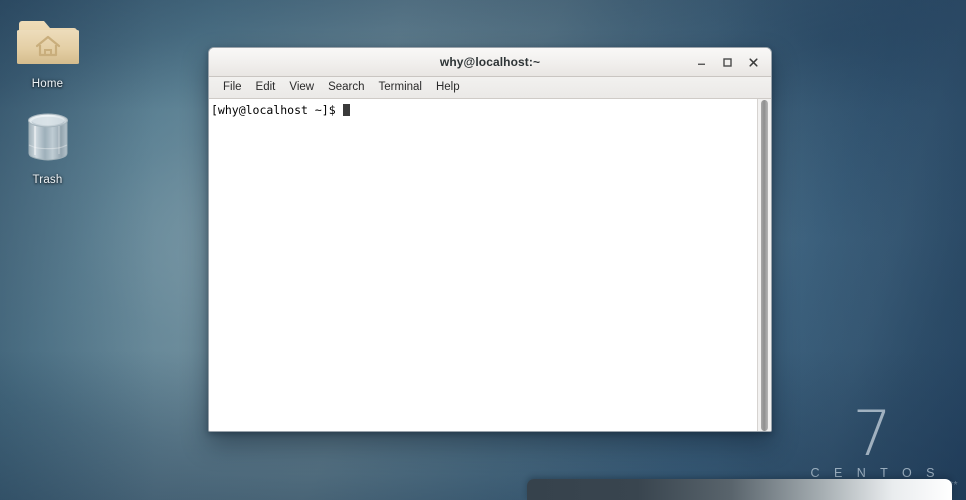 The height and width of the screenshot is (500, 966). I want to click on maximize-icon, so click(727, 62).